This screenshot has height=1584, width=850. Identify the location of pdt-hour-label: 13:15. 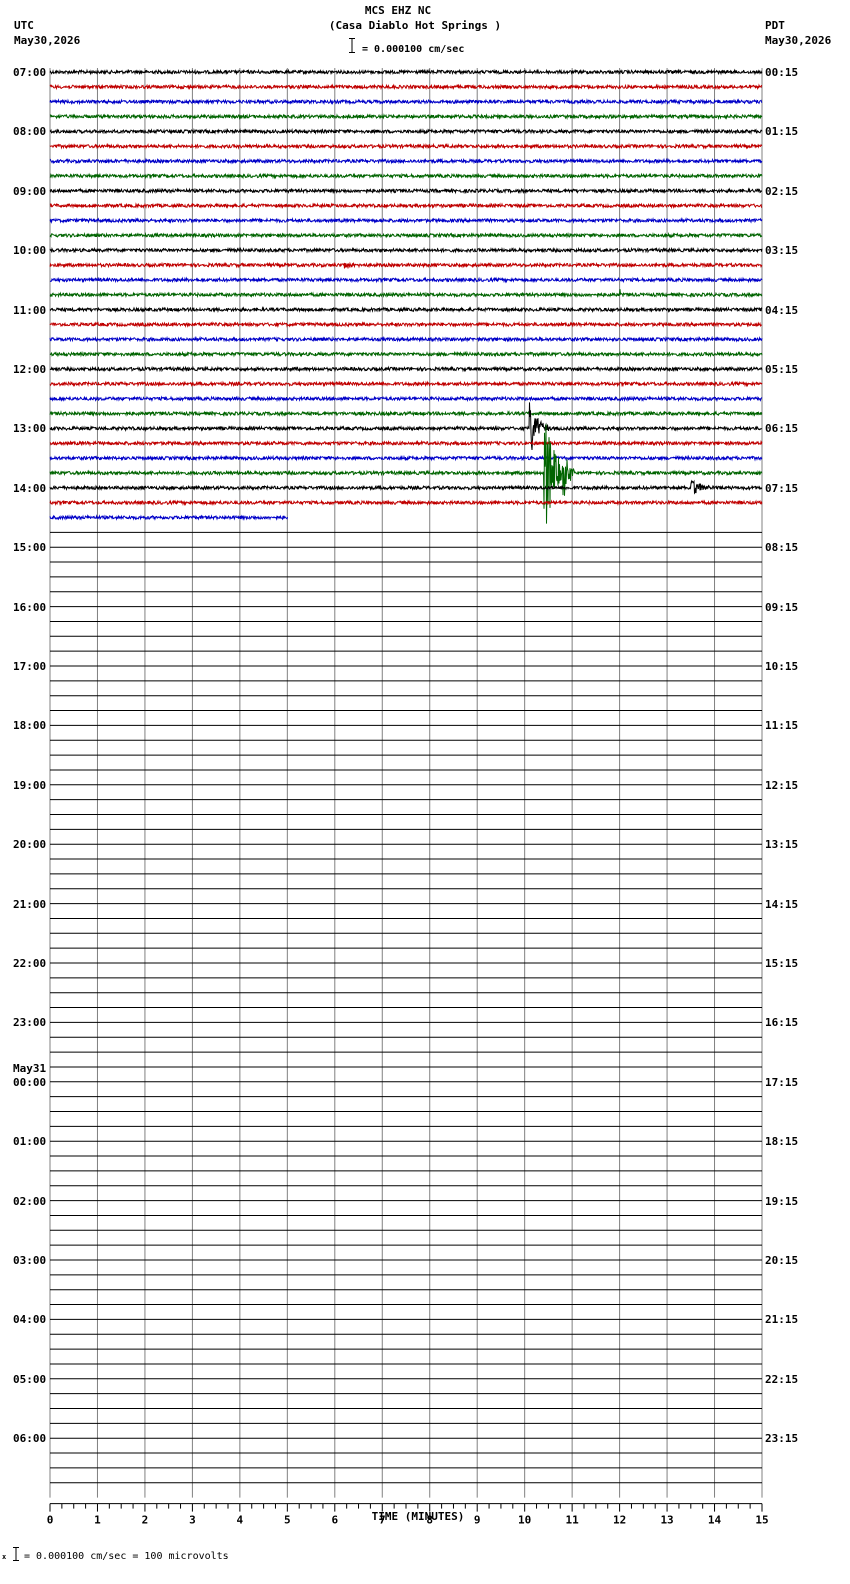
(782, 845).